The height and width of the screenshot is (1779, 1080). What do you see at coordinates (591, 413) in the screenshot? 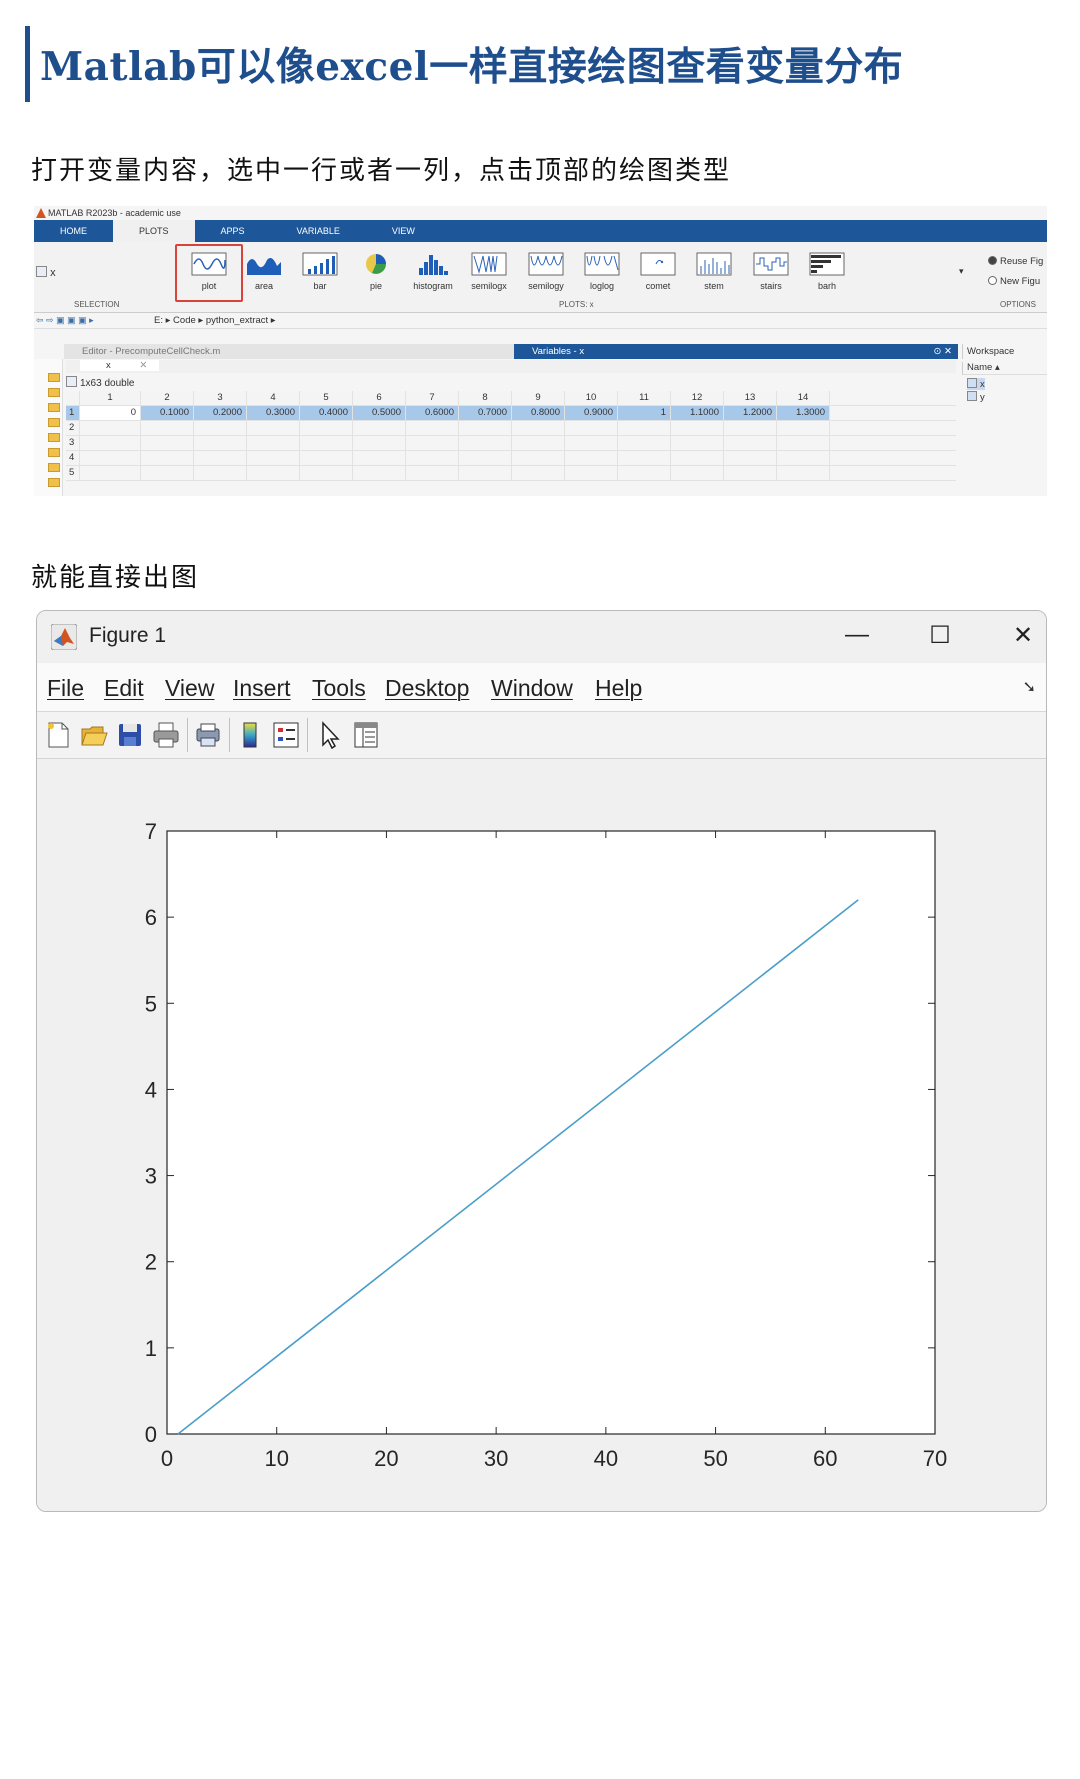
I see `grid-cell: 0.9000` at bounding box center [591, 413].